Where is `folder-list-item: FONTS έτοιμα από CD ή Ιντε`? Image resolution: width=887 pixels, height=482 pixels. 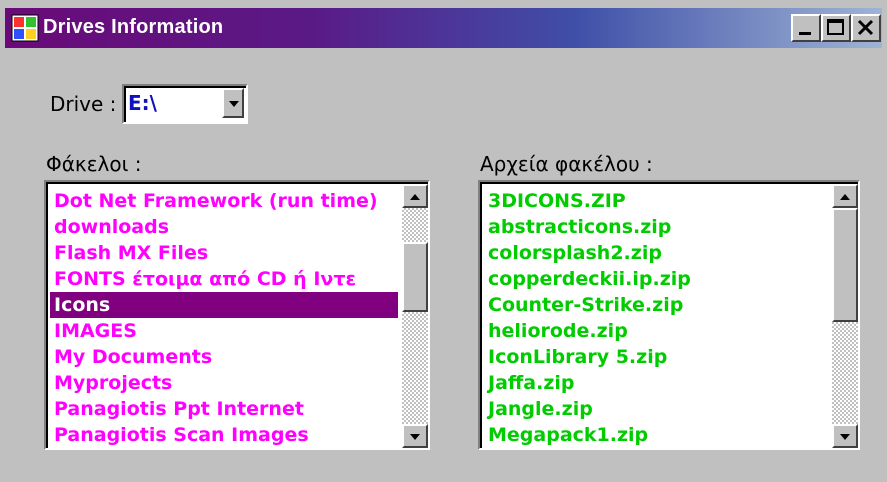
folder-list-item: FONTS έτοιμα από CD ή Ιντε is located at coordinates (224, 279).